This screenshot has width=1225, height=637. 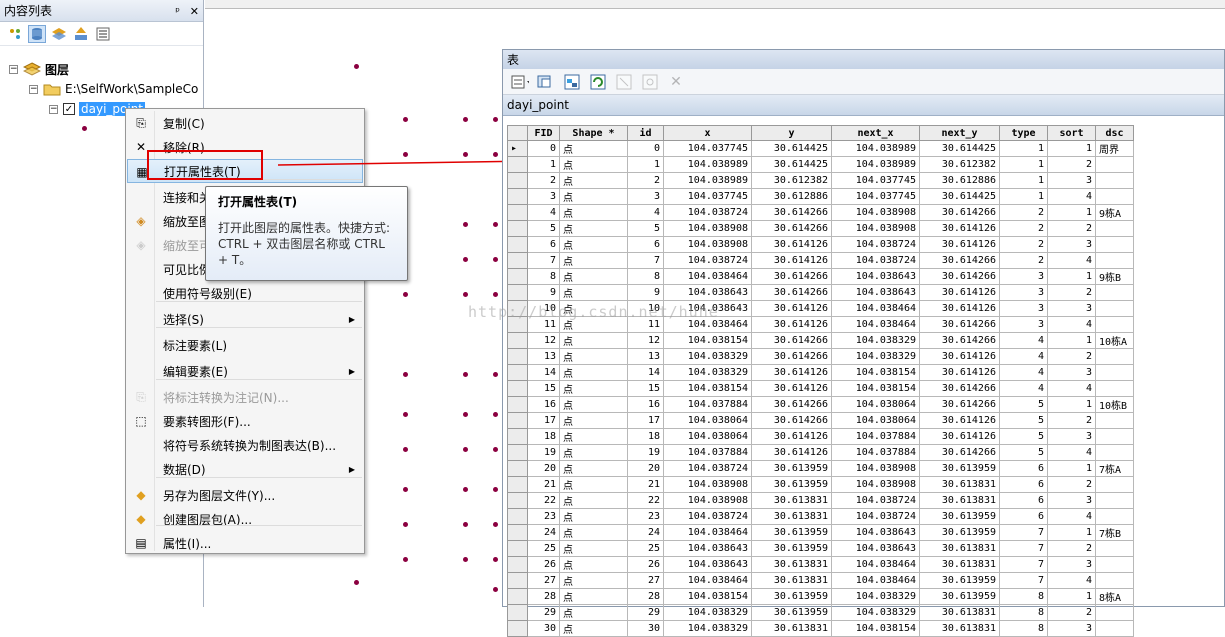 What do you see at coordinates (959, 628) in the screenshot?
I see `table-cell: 30.613831` at bounding box center [959, 628].